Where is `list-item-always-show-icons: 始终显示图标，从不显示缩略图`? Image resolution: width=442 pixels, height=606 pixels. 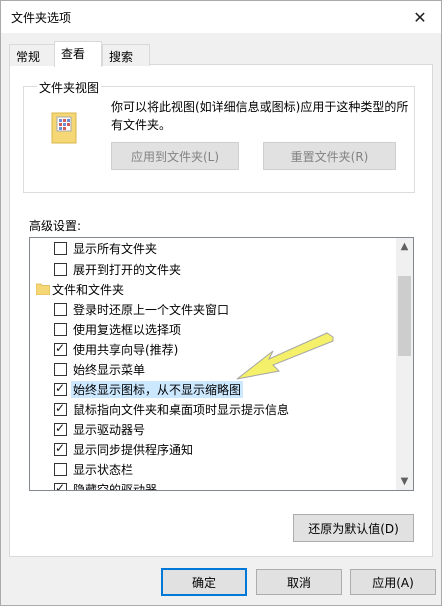
list-item-always-show-icons: 始终显示图标，从不显示缩略图 is located at coordinates (213, 389).